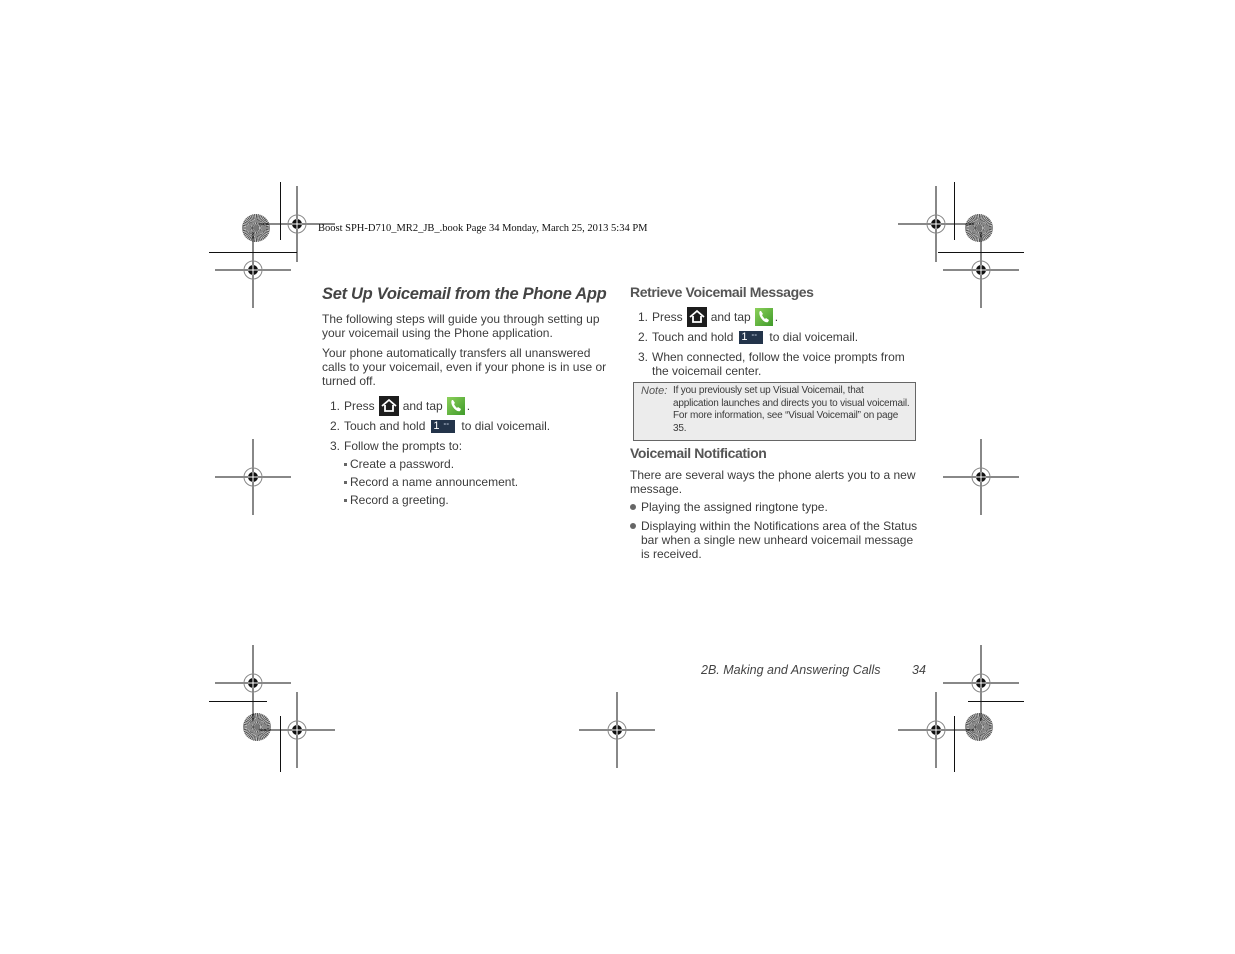 Image resolution: width=1235 pixels, height=954 pixels. I want to click on notification-heading: Voicemail Notification, so click(698, 453).